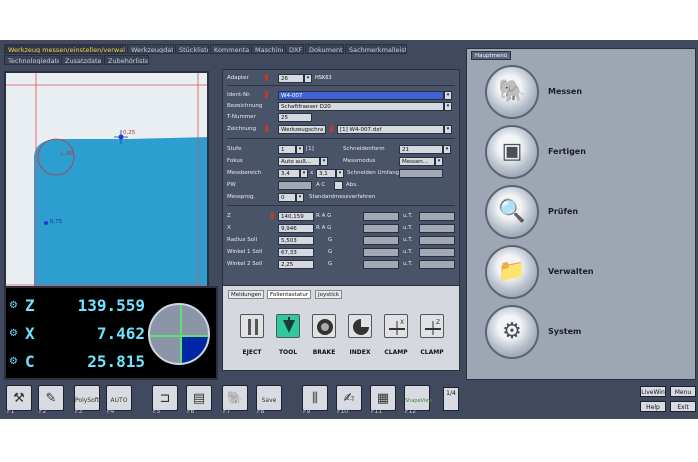 Image resolution: width=698 pixels, height=462 pixels. I want to click on stufe-field: 1, so click(287, 149).